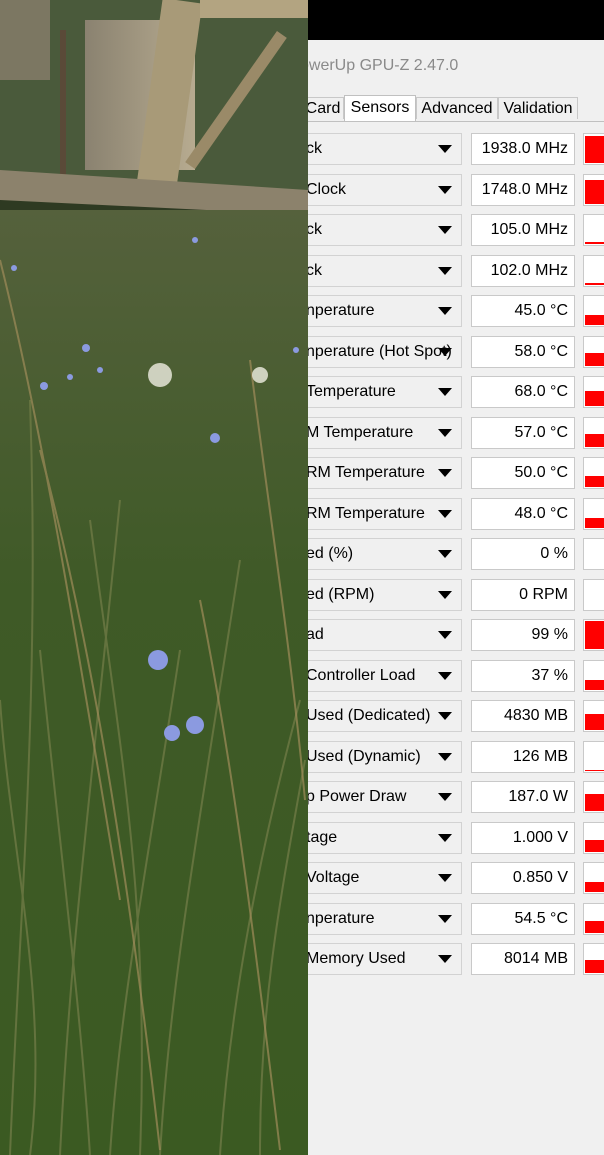 This screenshot has height=1155, width=604. I want to click on sensor-value-box: 57.0 °C, so click(523, 433).